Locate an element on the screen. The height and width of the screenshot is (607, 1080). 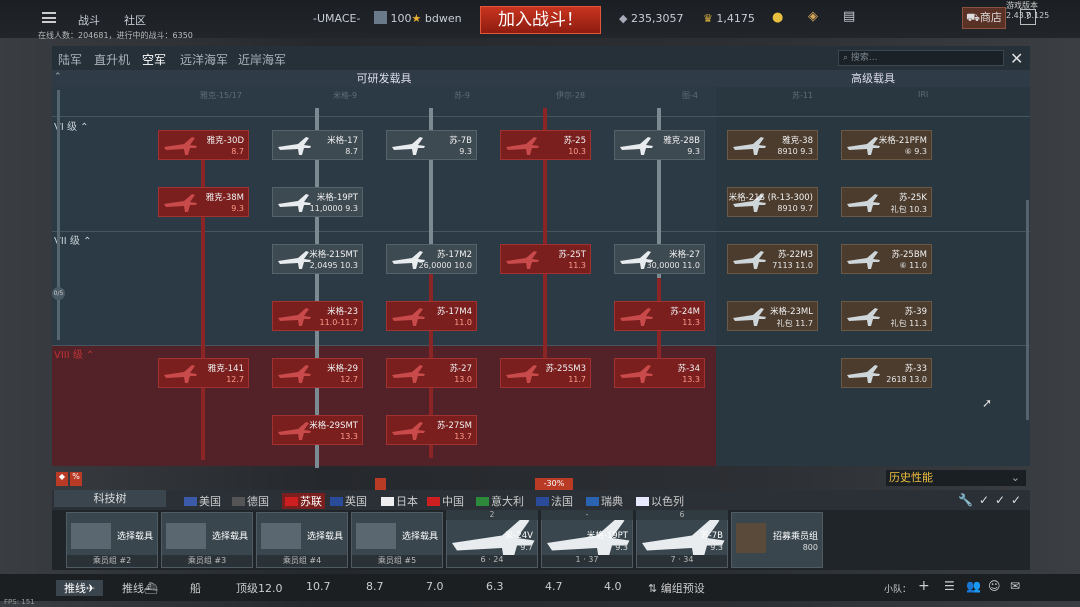
vehicle-card: 苏-27 13.0 is located at coordinates (431, 373).